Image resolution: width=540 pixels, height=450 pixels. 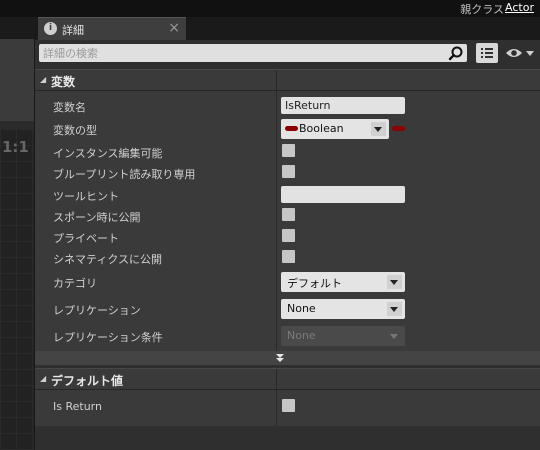 I want to click on view-options-button, so click(x=520, y=53).